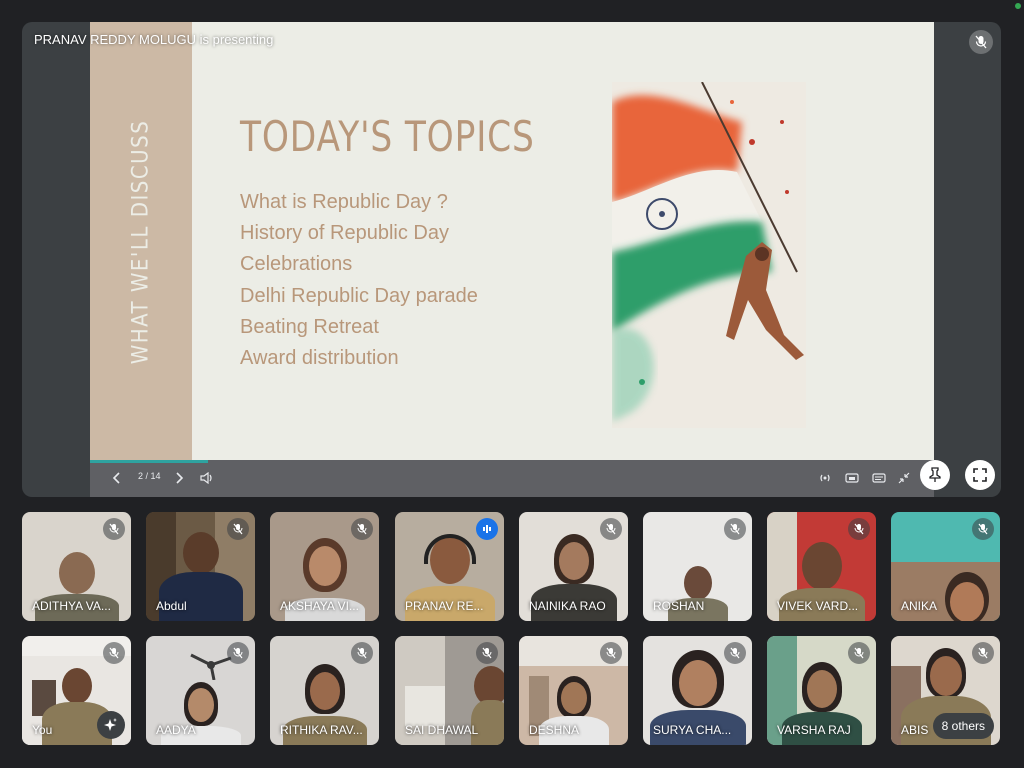  I want to click on volume-icon, so click(207, 478).